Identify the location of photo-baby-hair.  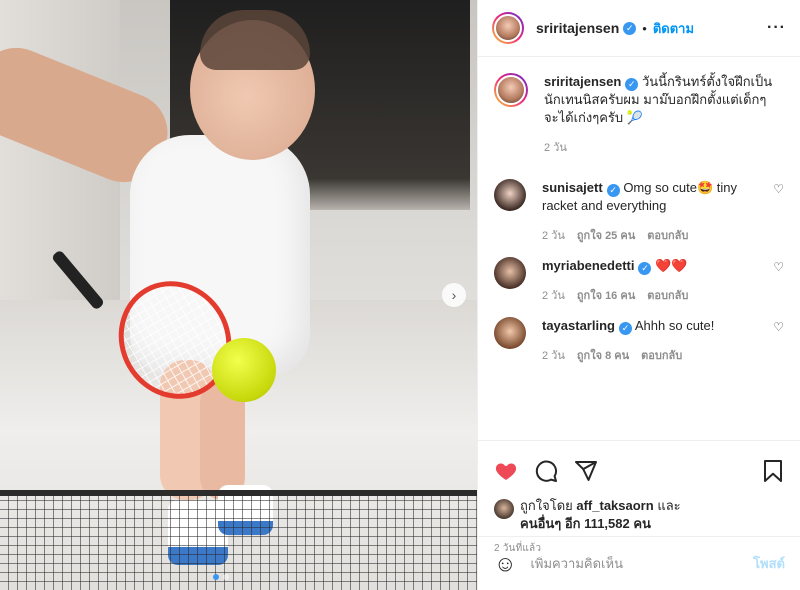
(255, 40).